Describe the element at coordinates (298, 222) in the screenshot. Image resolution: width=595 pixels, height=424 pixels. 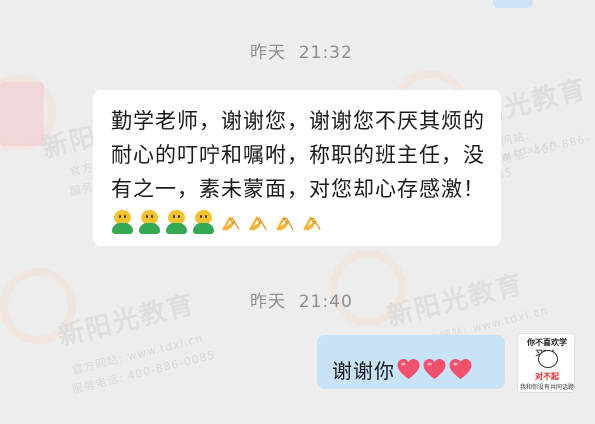
I see `emoji-row` at that location.